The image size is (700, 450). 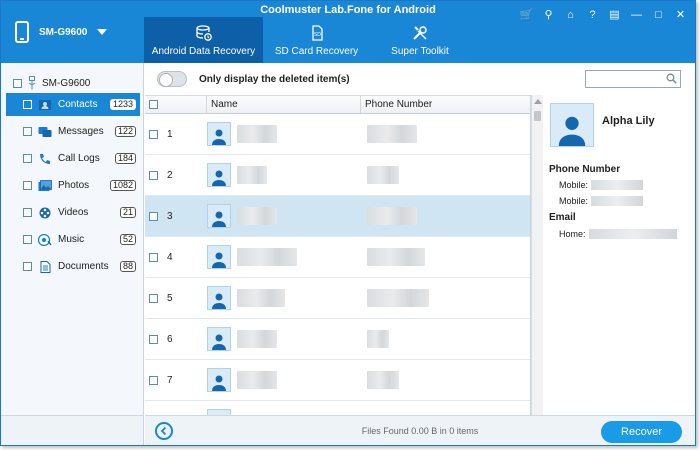 I want to click on contact-name: Alpha Lily, so click(x=628, y=121).